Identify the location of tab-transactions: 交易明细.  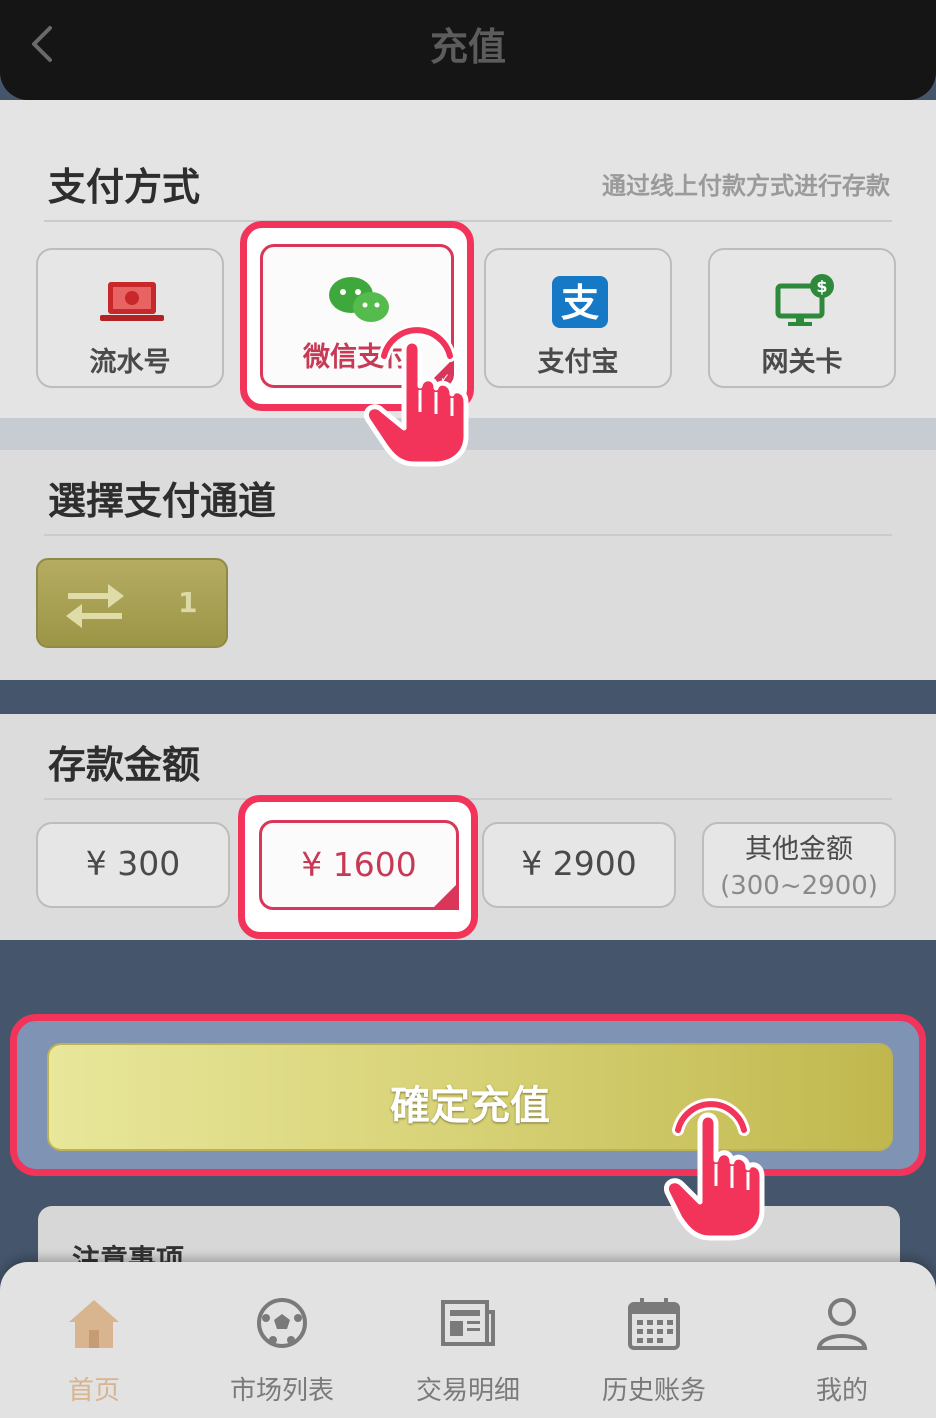
(468, 1350).